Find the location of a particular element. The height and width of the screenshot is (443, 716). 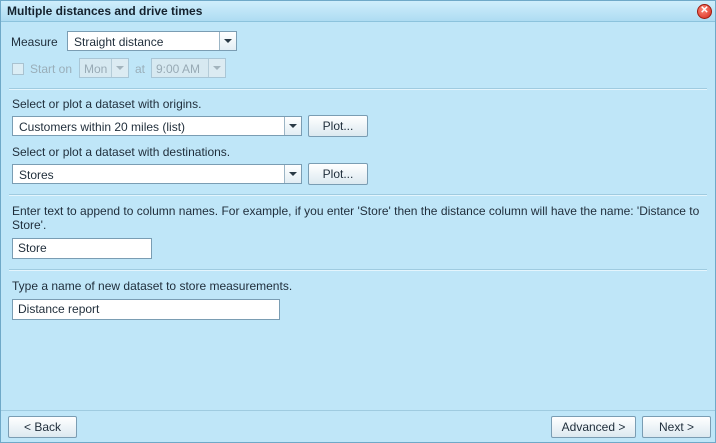

start-on-checkbox is located at coordinates (18, 69).